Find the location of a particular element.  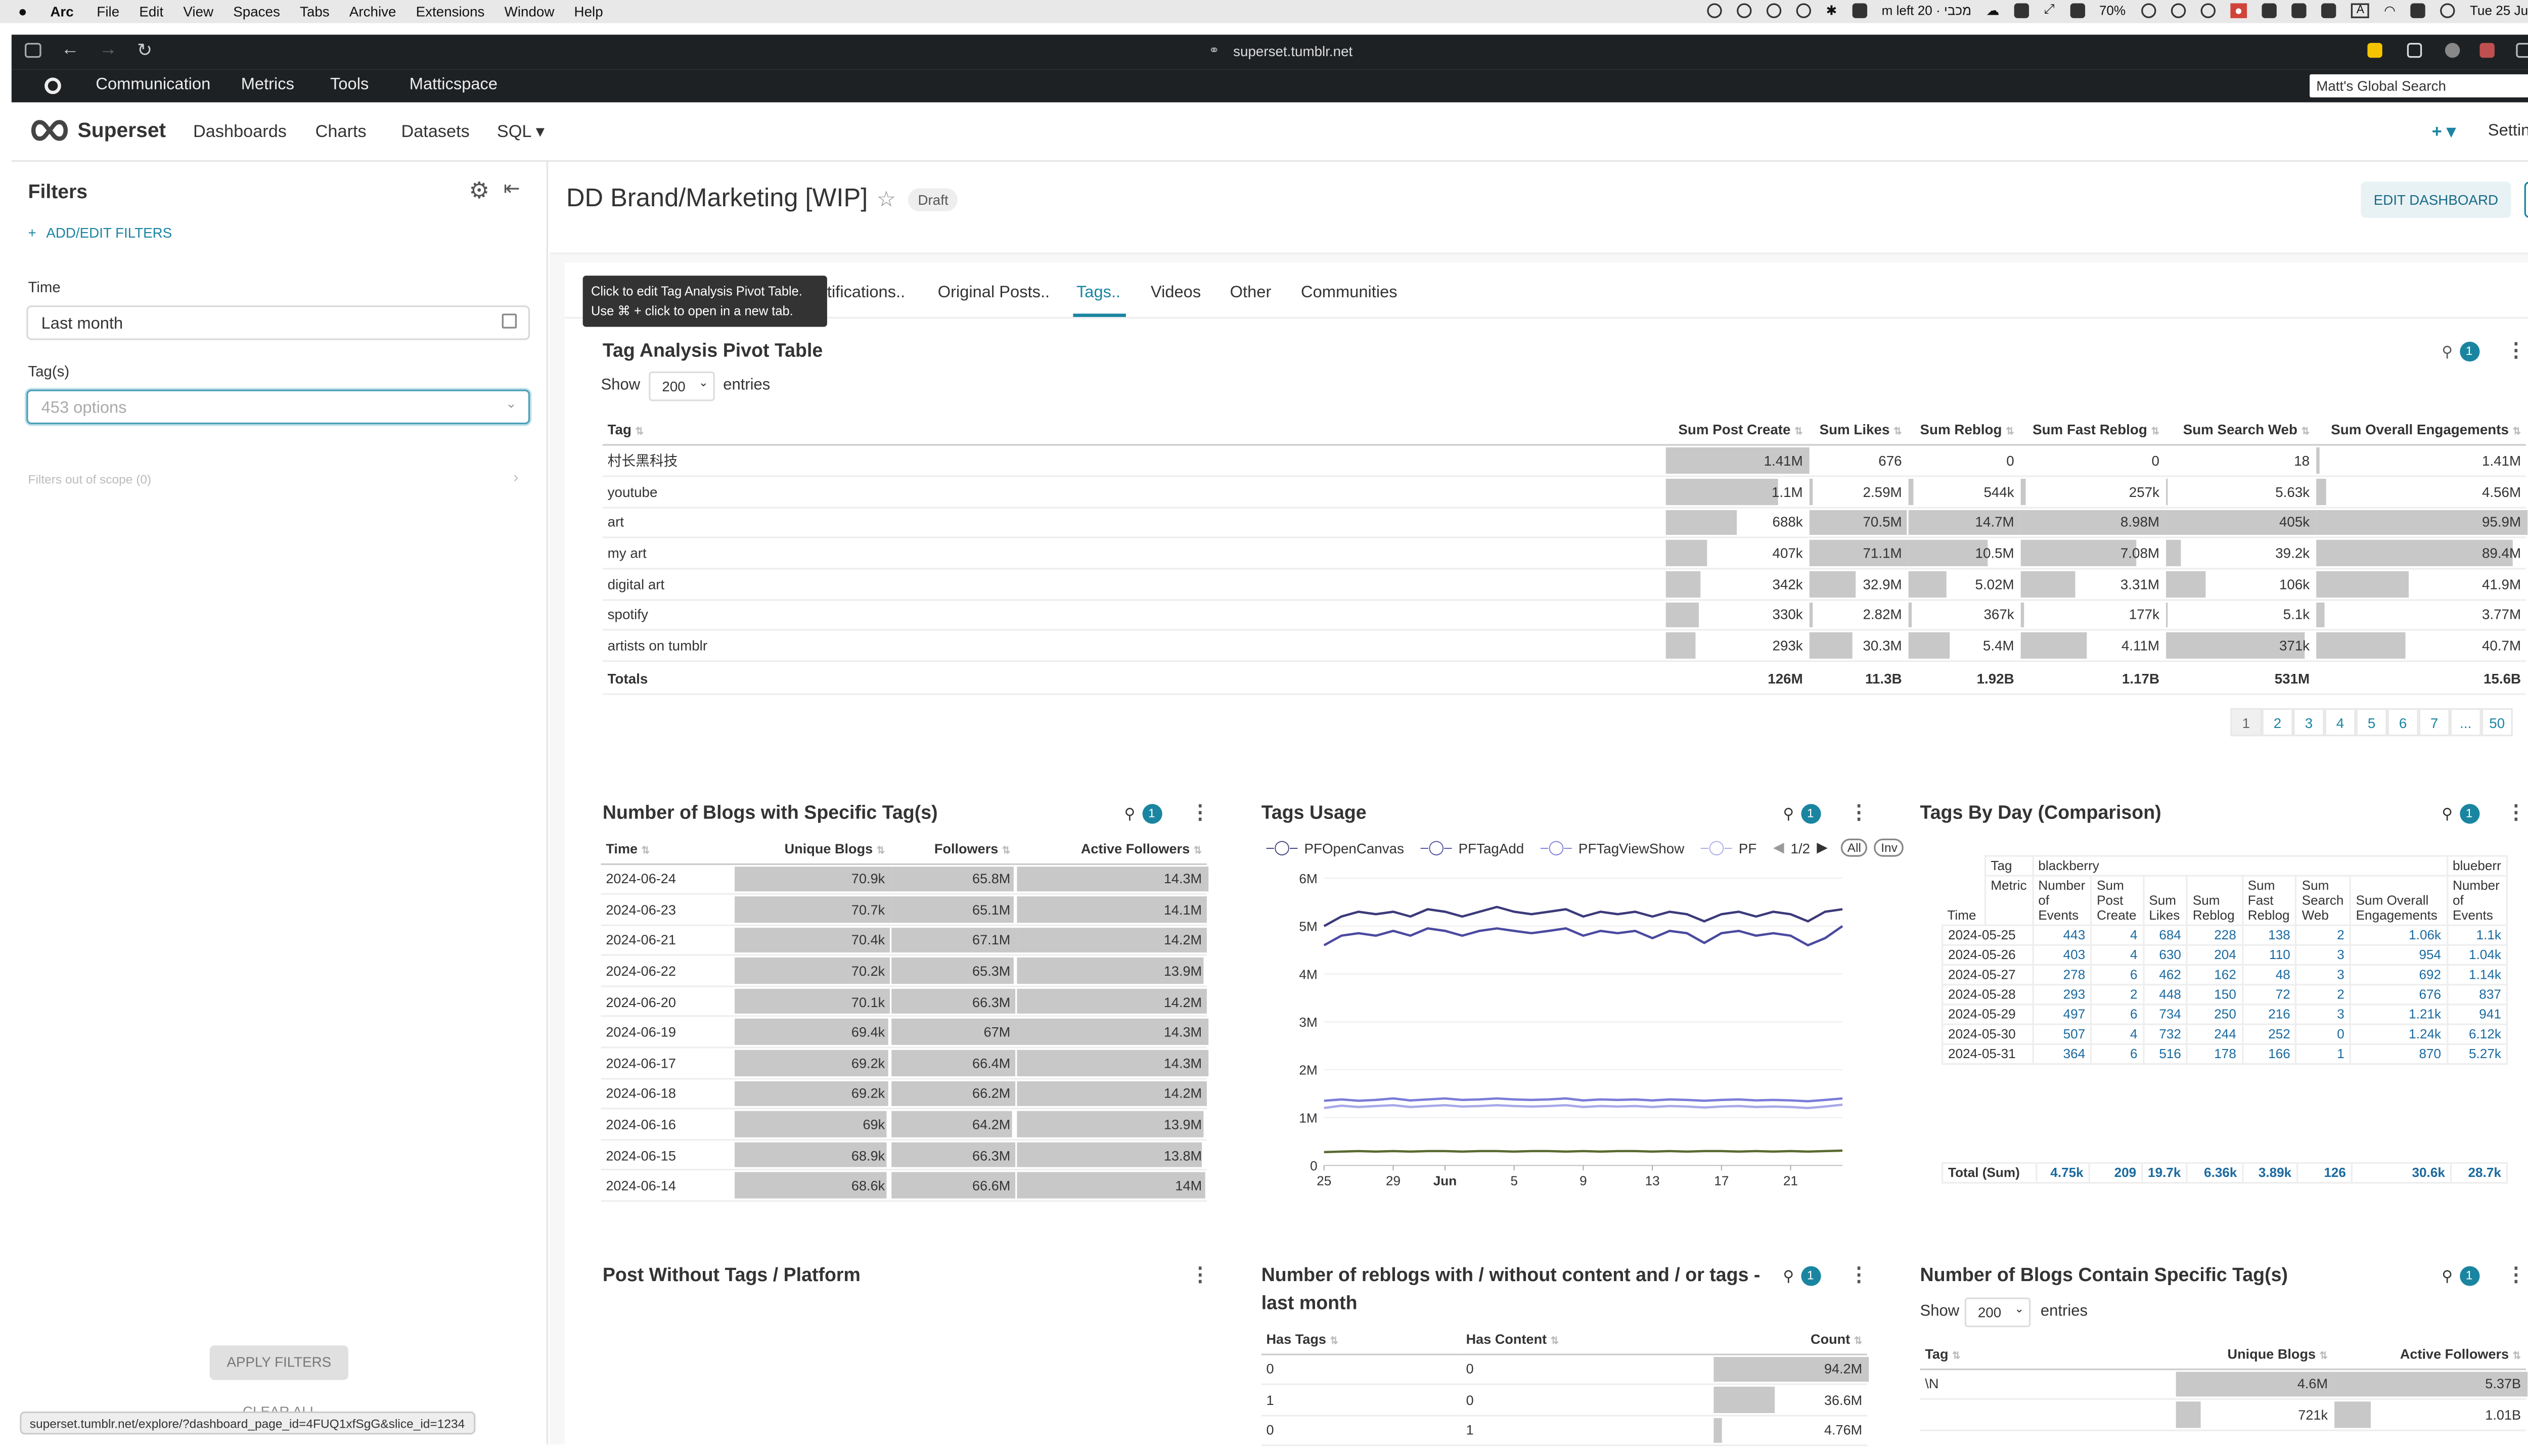

page-button: 7 is located at coordinates (2434, 722).